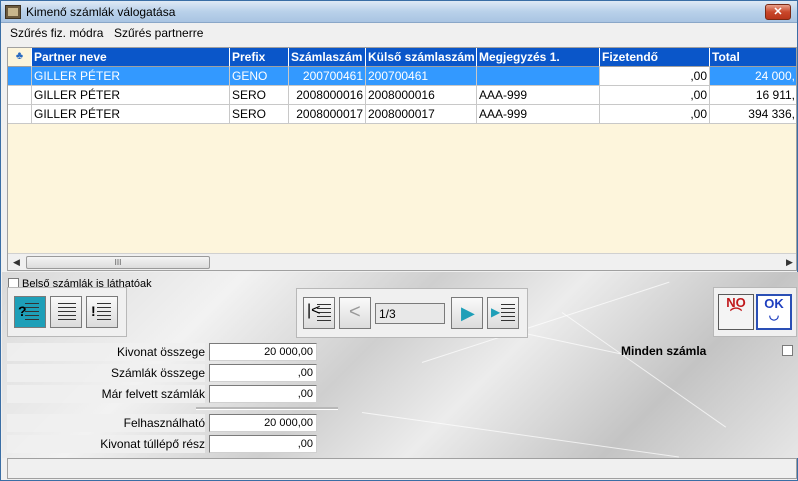  Describe the element at coordinates (327, 95) in the screenshot. I see `cell-invoice-no: 2008000016` at that location.